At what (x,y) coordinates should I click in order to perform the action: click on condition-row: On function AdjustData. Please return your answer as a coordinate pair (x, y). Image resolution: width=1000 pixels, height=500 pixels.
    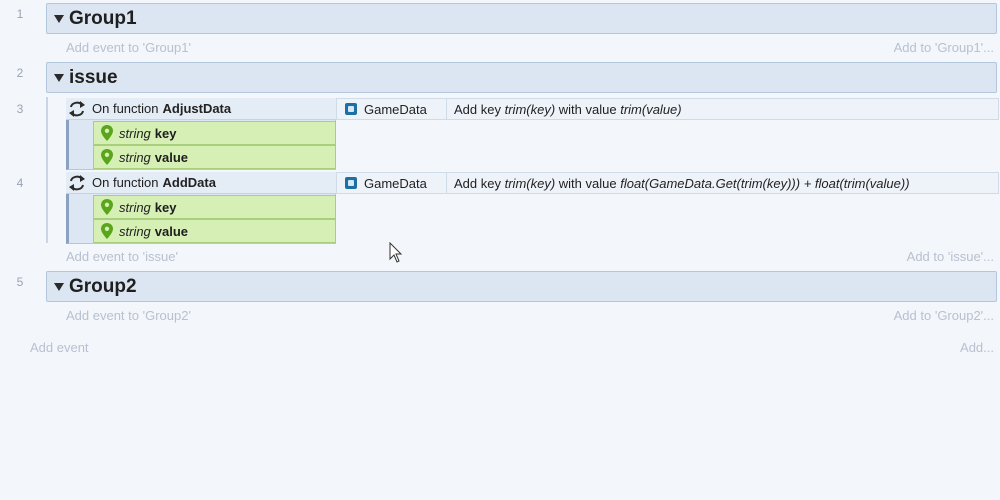
    Looking at the image, I should click on (201, 109).